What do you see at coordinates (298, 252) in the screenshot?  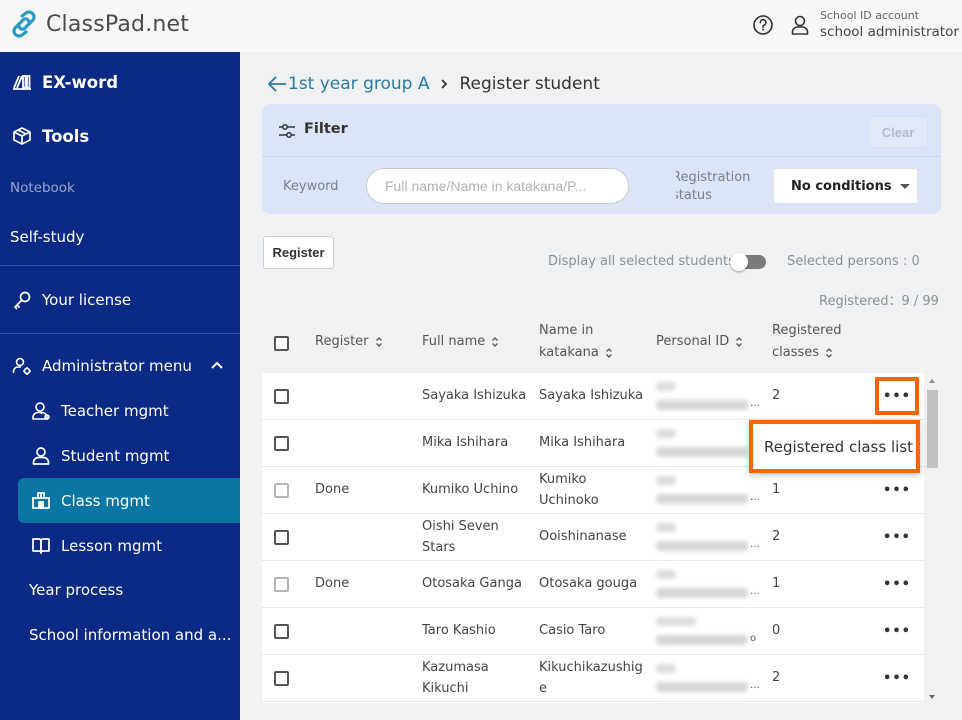 I see `register-button: Register` at bounding box center [298, 252].